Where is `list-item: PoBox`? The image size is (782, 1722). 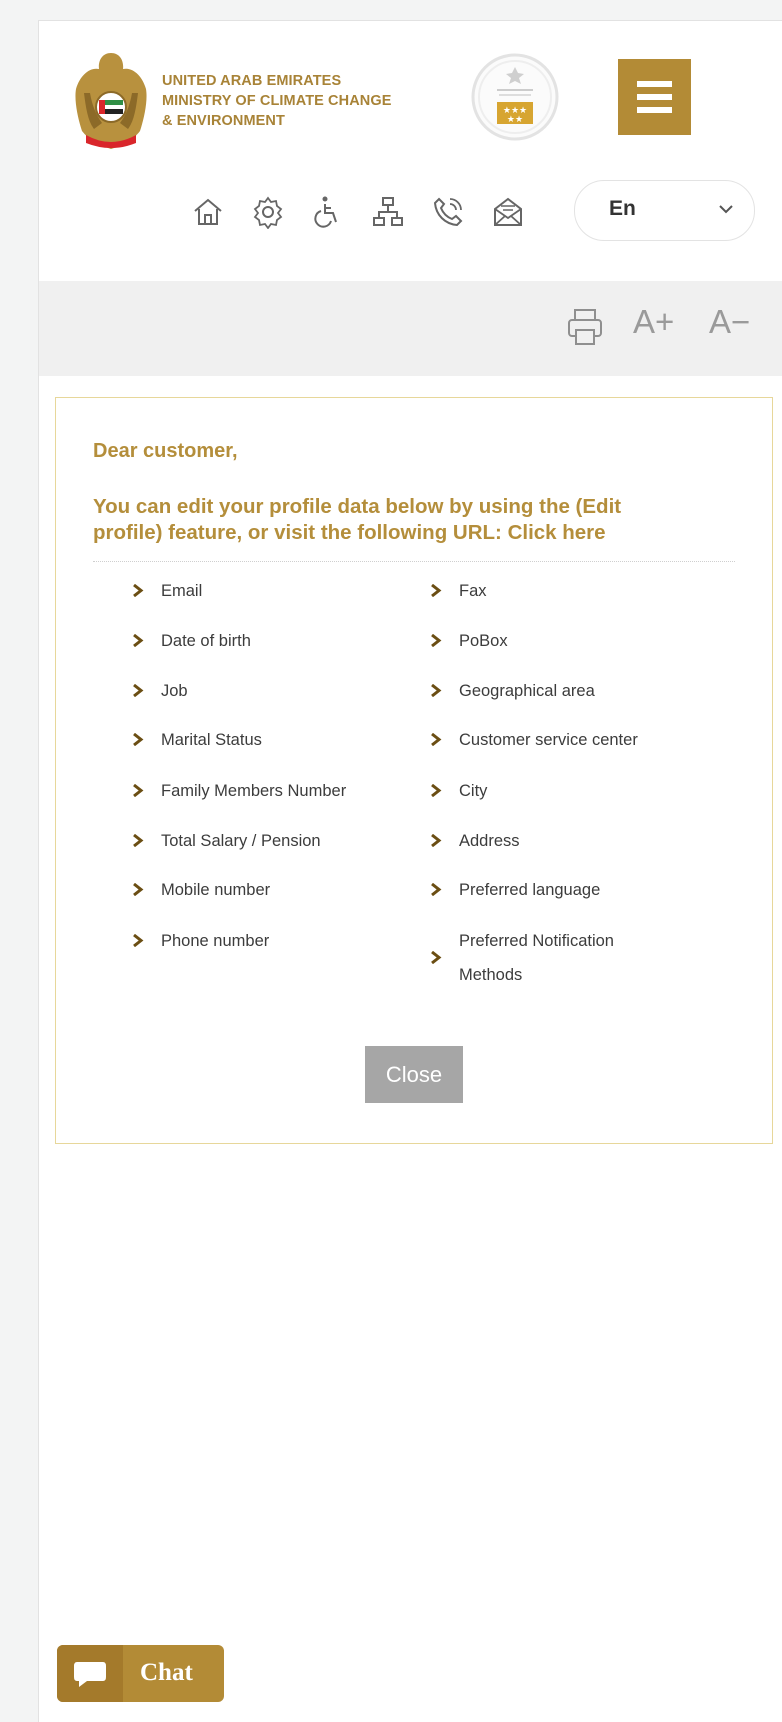
list-item: PoBox is located at coordinates (468, 641).